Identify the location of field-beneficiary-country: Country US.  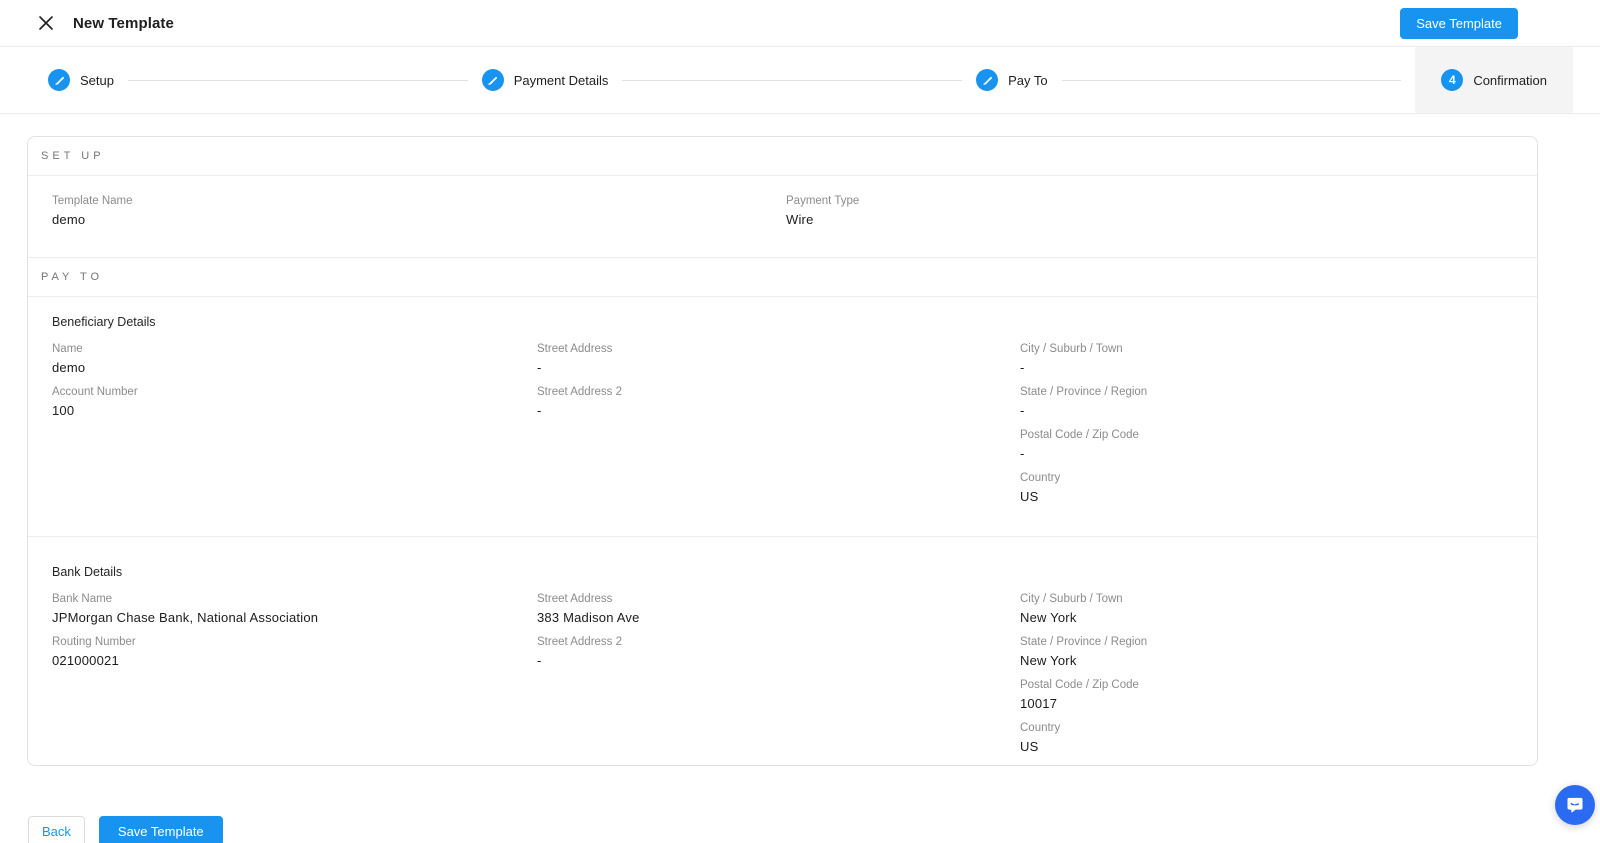
(1266, 488).